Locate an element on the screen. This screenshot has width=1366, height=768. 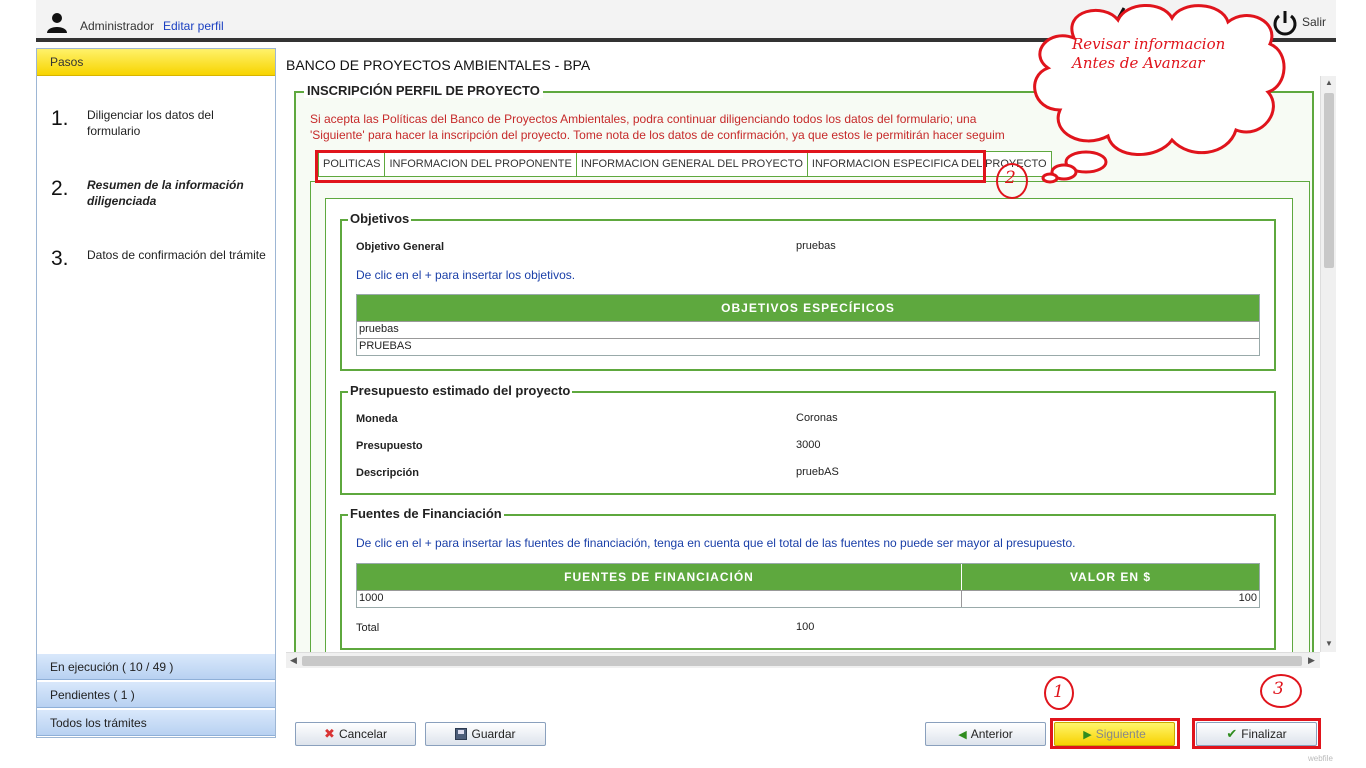
table-row: pruebas is located at coordinates (808, 329).